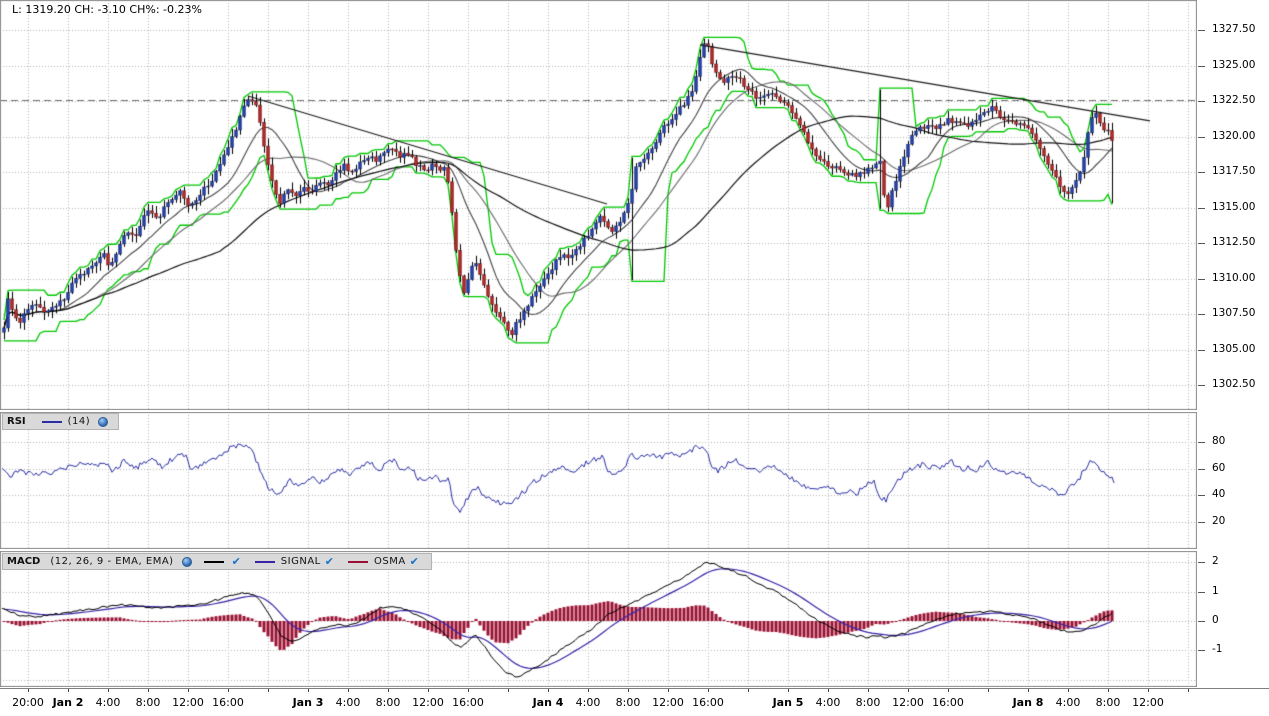  Describe the element at coordinates (329, 561) in the screenshot. I see `signal-visibility-checkbox: ✔` at that location.